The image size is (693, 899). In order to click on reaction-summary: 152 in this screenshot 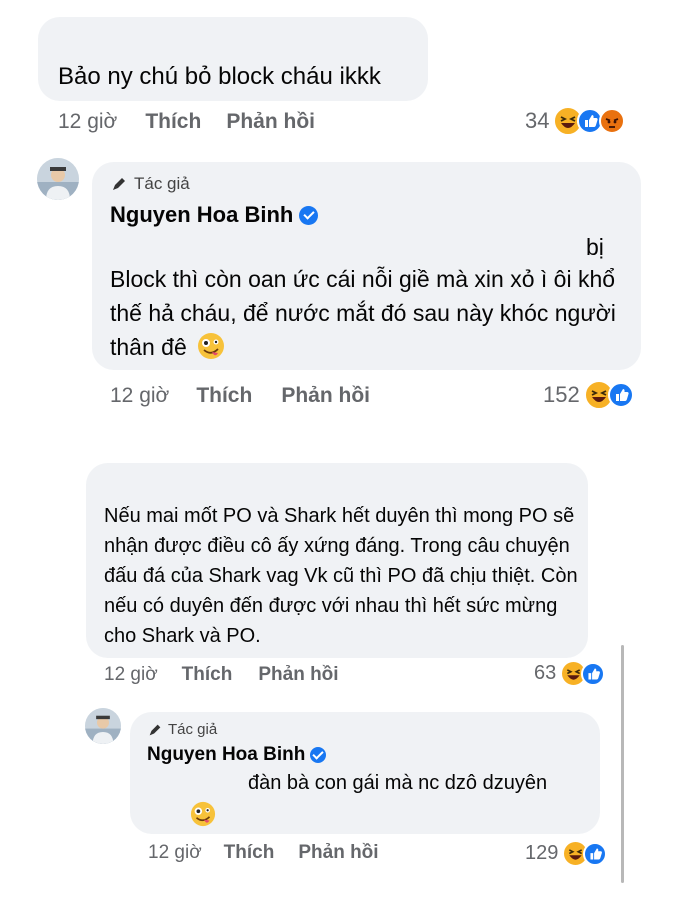, I will do `click(588, 395)`.